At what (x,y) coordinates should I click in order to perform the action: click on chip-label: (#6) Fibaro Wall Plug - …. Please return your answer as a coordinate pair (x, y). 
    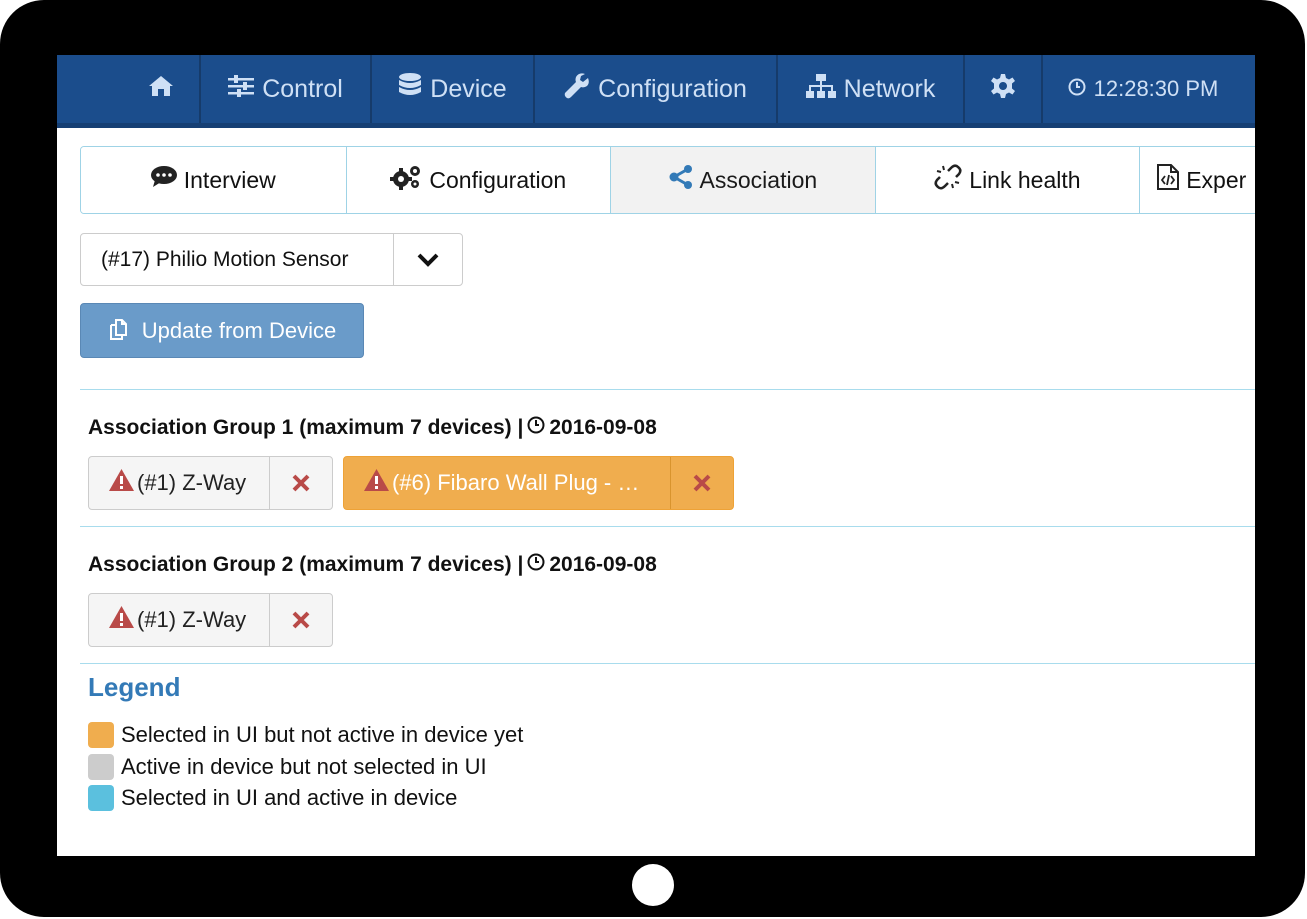
    Looking at the image, I should click on (507, 483).